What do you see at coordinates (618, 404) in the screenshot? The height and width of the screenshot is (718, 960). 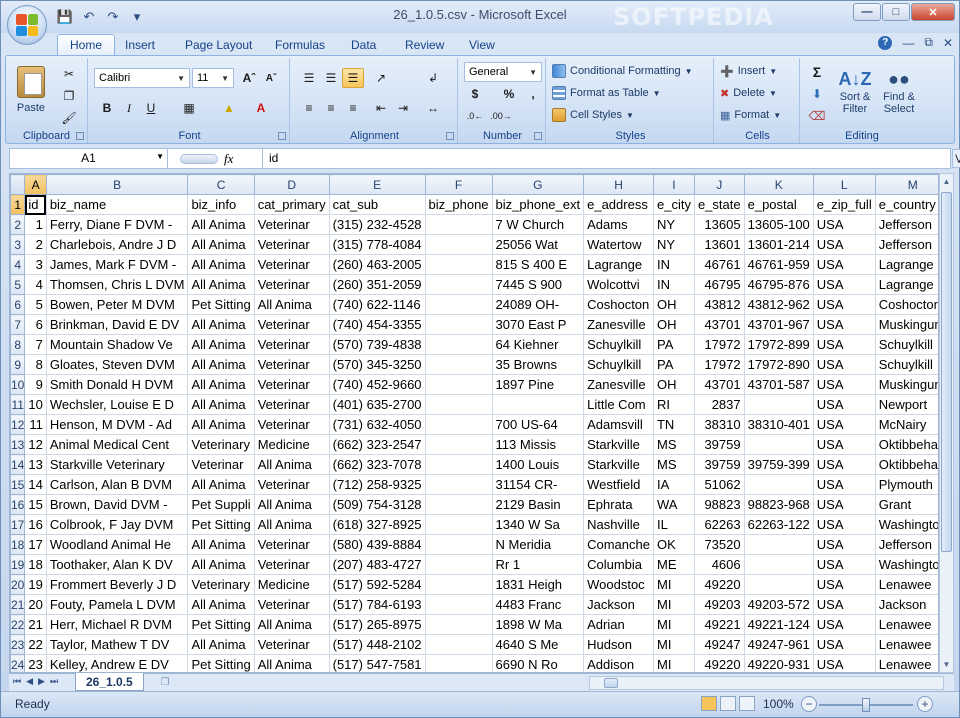 I see `cell: Little Com` at bounding box center [618, 404].